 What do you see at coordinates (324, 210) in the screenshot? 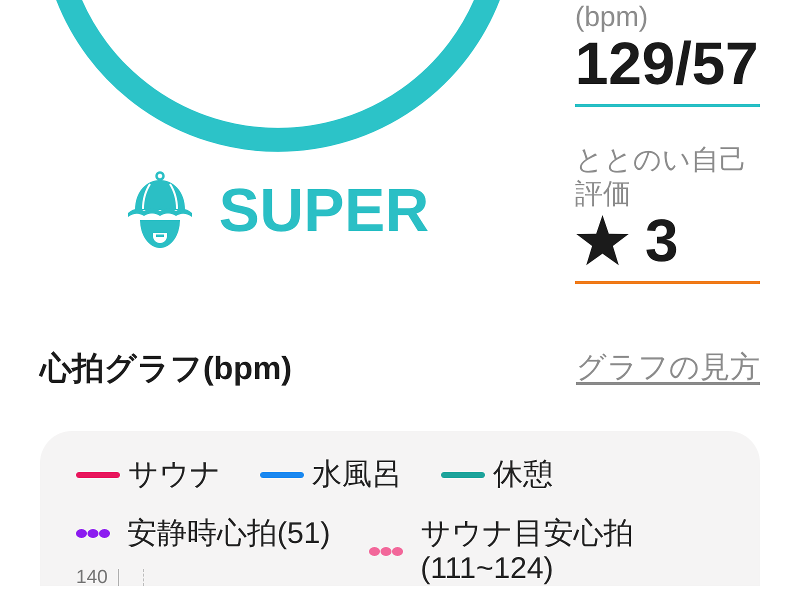
I see `rank-label: SUPER` at bounding box center [324, 210].